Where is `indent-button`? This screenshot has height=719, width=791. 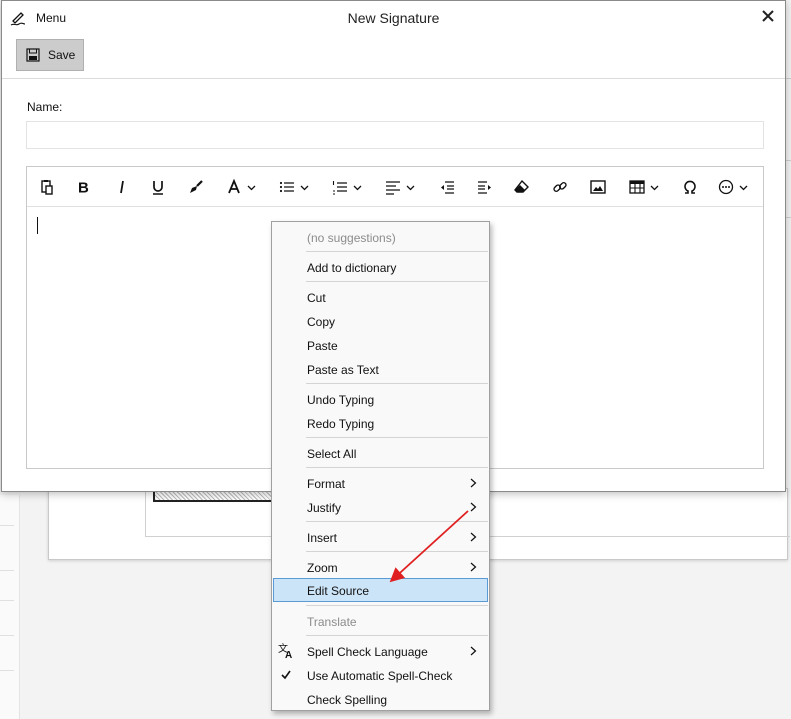 indent-button is located at coordinates (485, 187).